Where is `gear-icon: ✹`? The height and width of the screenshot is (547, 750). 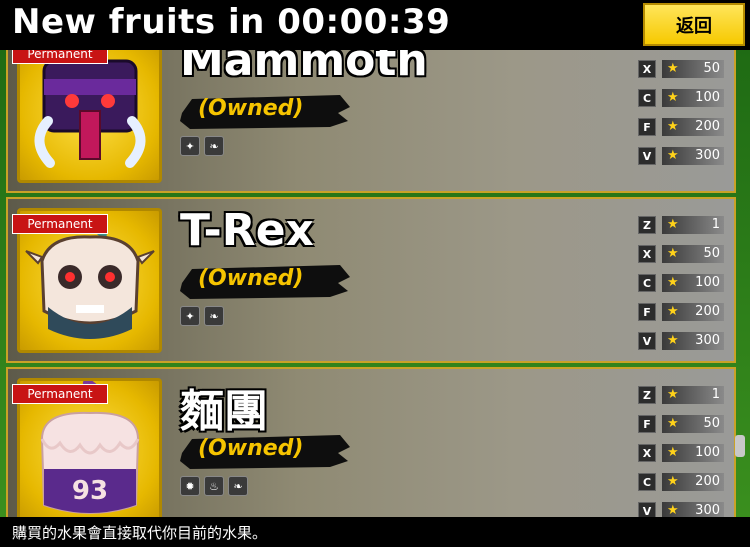
gear-icon: ✹ is located at coordinates (190, 486).